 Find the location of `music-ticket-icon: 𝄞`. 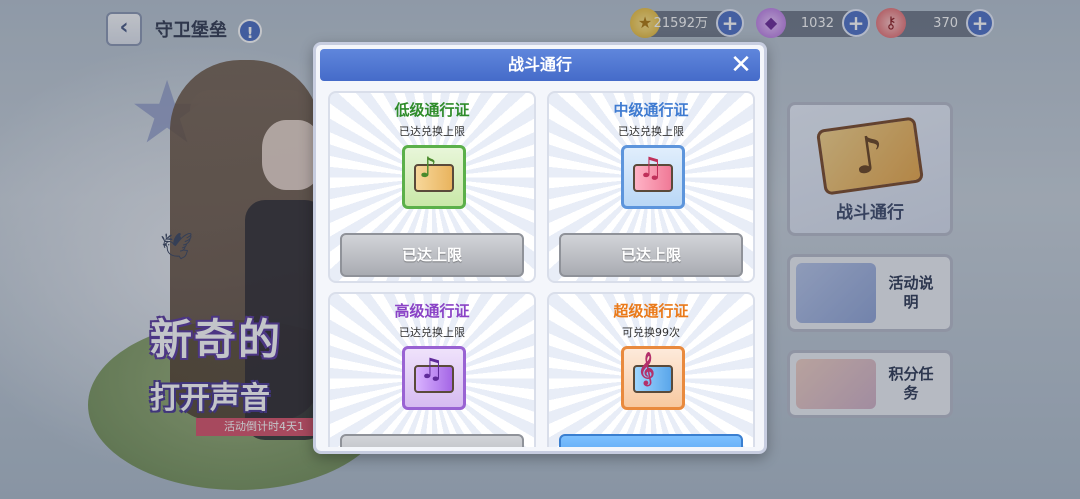

music-ticket-icon: 𝄞 is located at coordinates (653, 378).